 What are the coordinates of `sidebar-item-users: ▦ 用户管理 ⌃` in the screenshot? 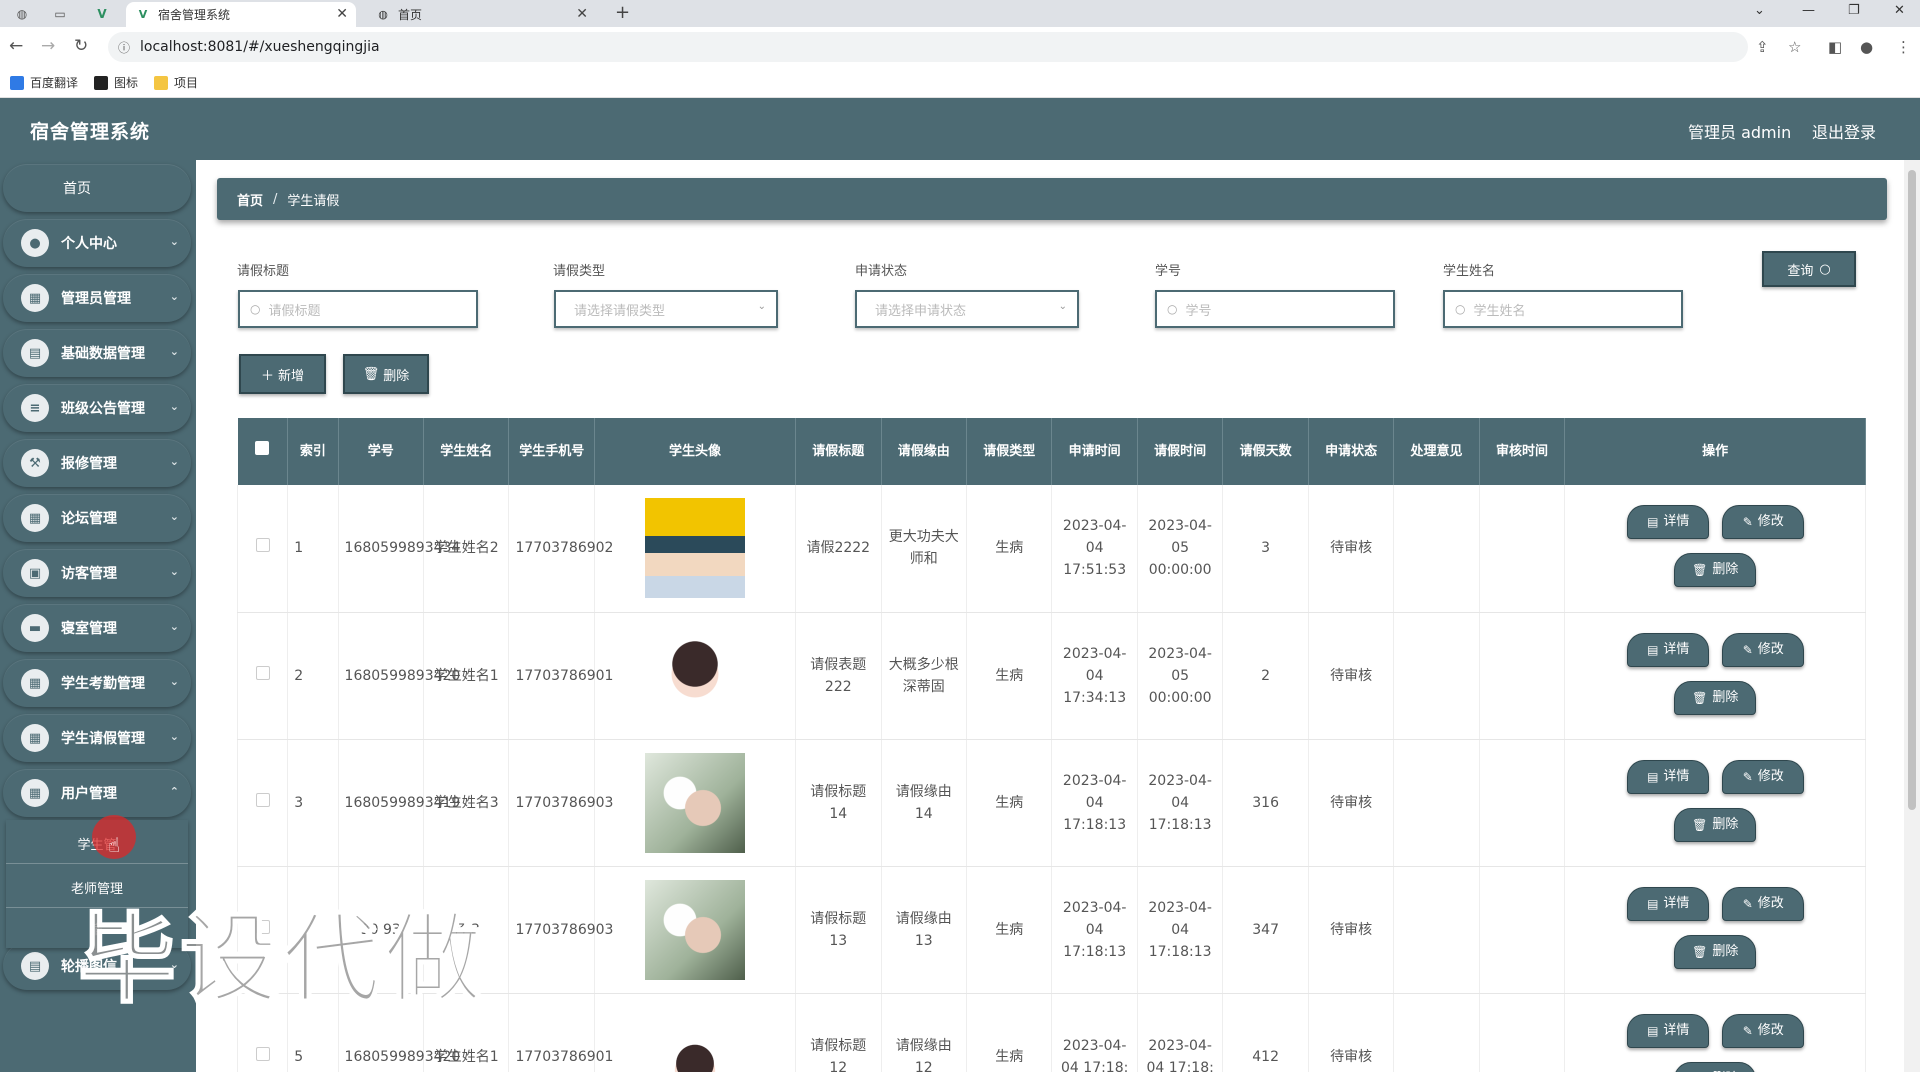 It's located at (97, 793).